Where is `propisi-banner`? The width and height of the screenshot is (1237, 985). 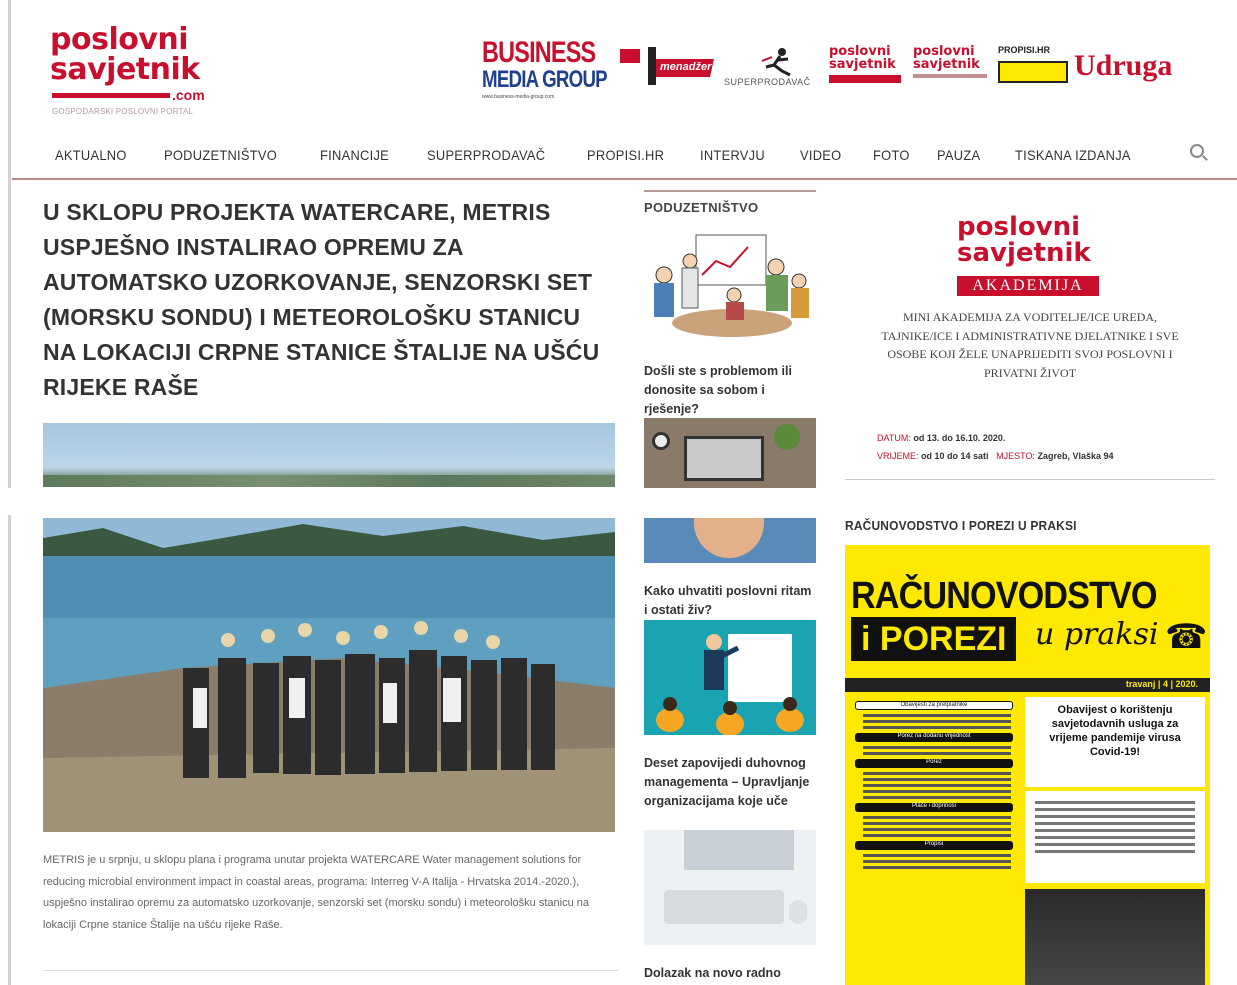
propisi-banner is located at coordinates (1033, 72).